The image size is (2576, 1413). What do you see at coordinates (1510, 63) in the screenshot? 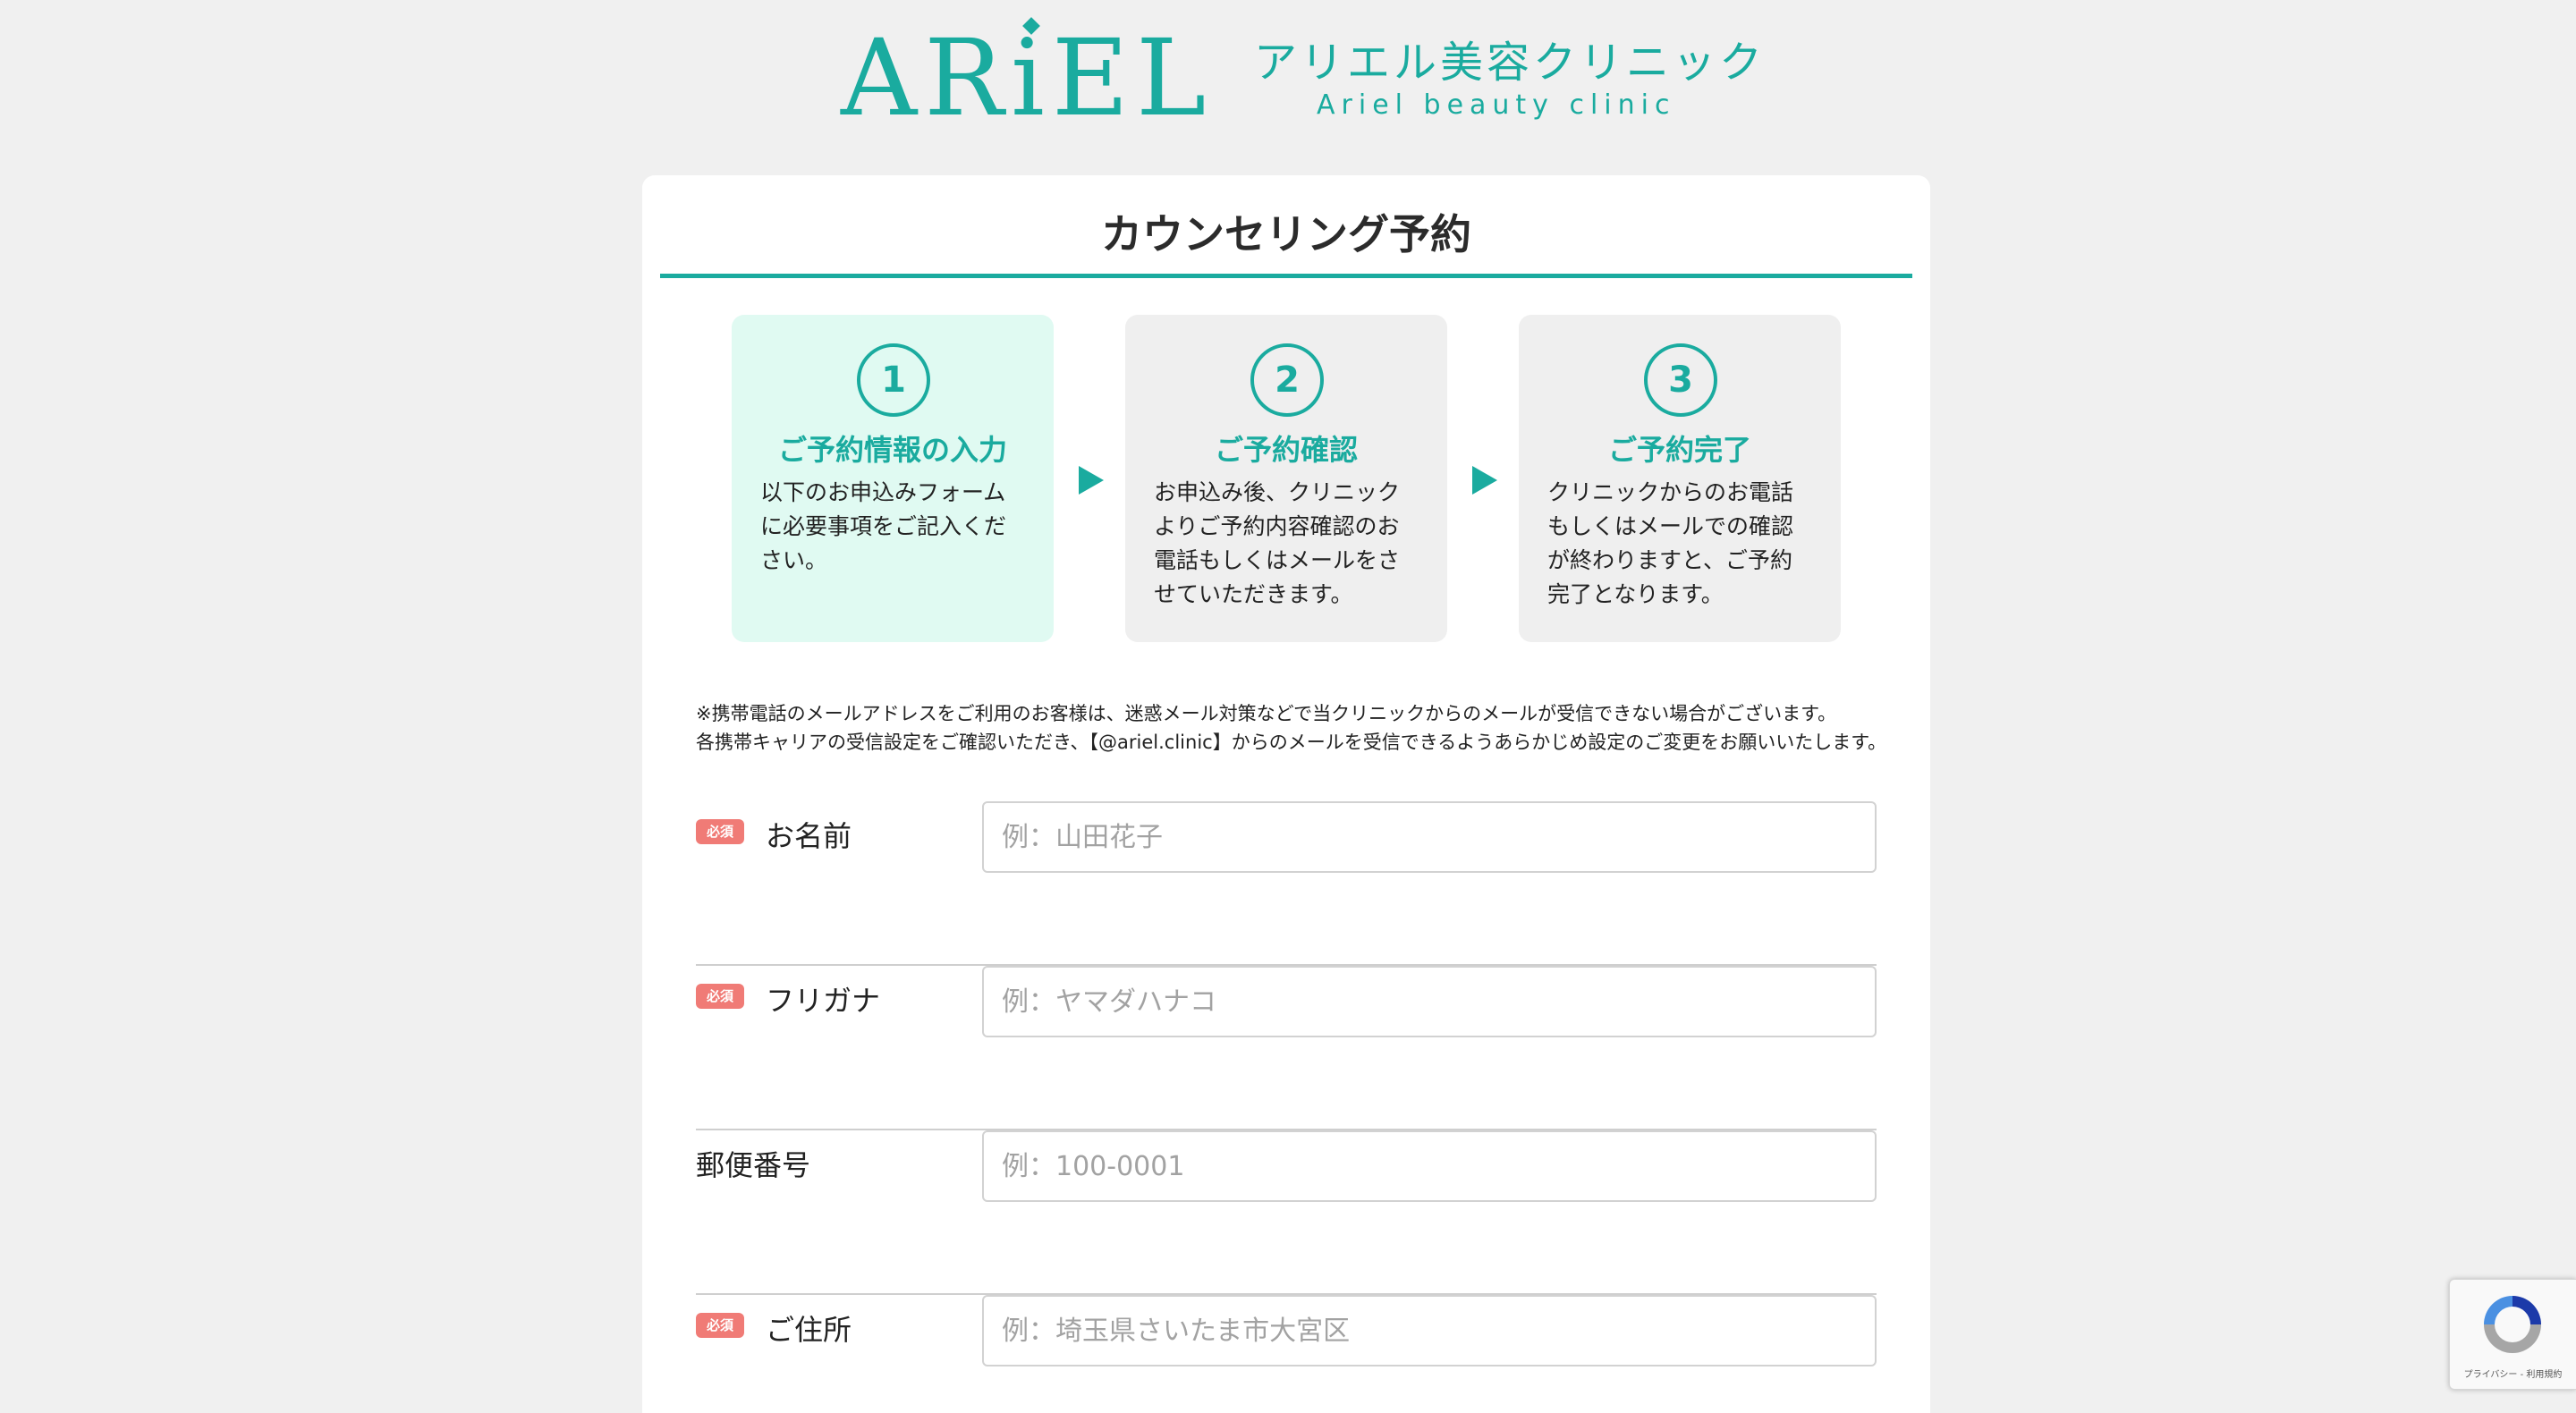
I see `logo-name-ja: アリエル美容クリニック` at bounding box center [1510, 63].